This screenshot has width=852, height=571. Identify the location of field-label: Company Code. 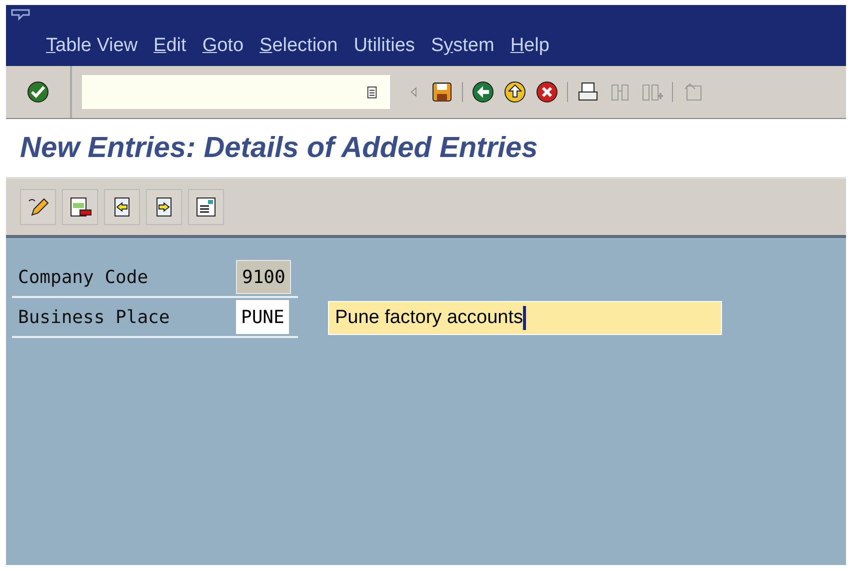
(83, 277).